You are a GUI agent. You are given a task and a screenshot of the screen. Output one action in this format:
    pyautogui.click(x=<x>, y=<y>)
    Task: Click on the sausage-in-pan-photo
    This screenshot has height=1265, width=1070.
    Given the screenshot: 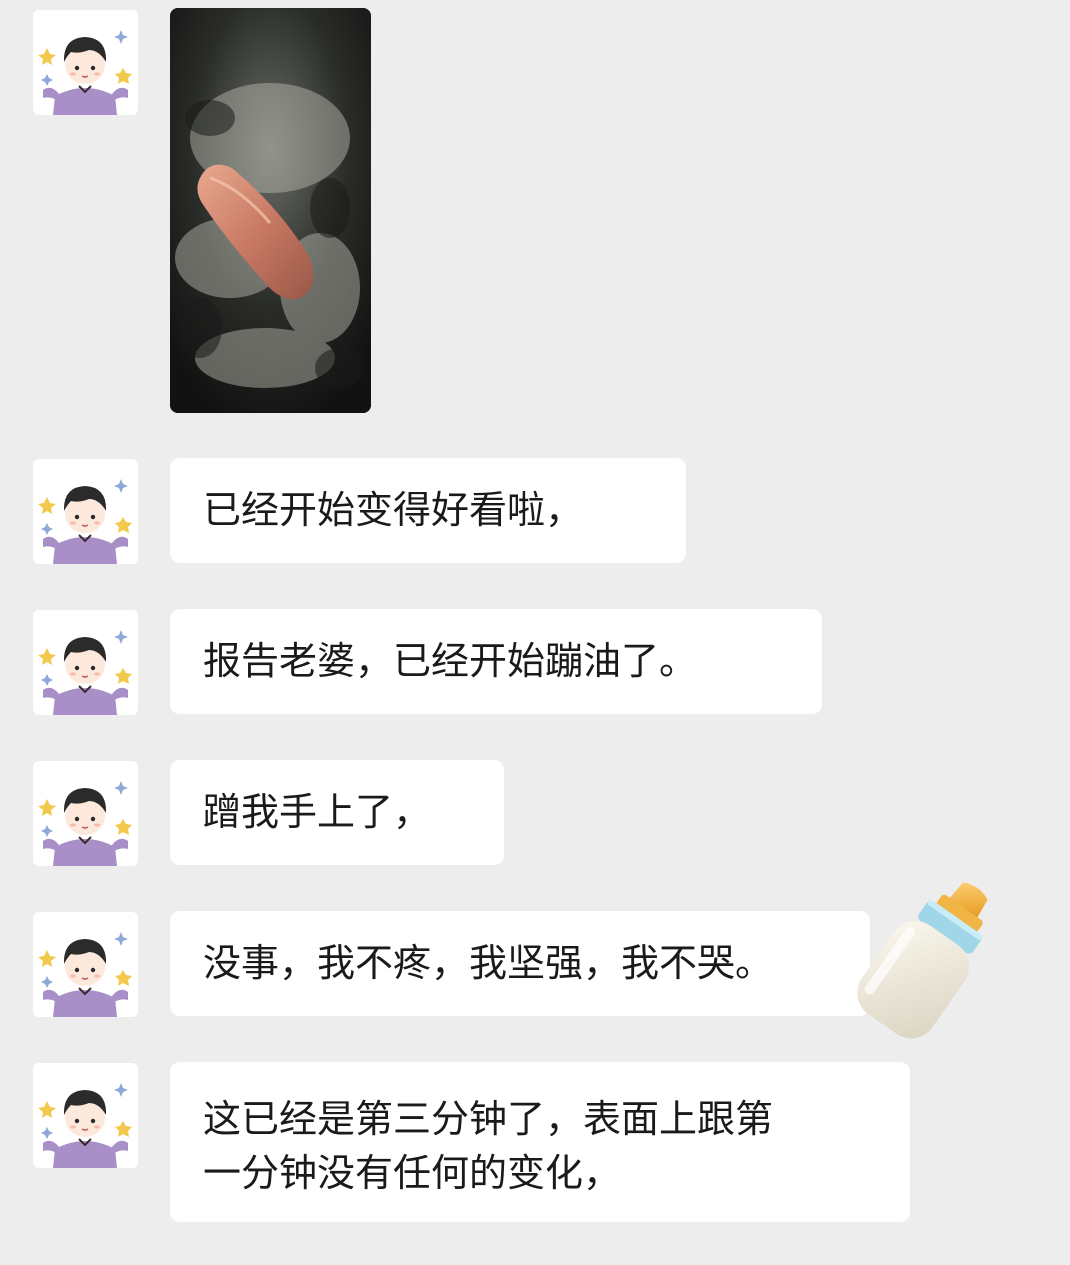 What is the action you would take?
    pyautogui.click(x=270, y=210)
    